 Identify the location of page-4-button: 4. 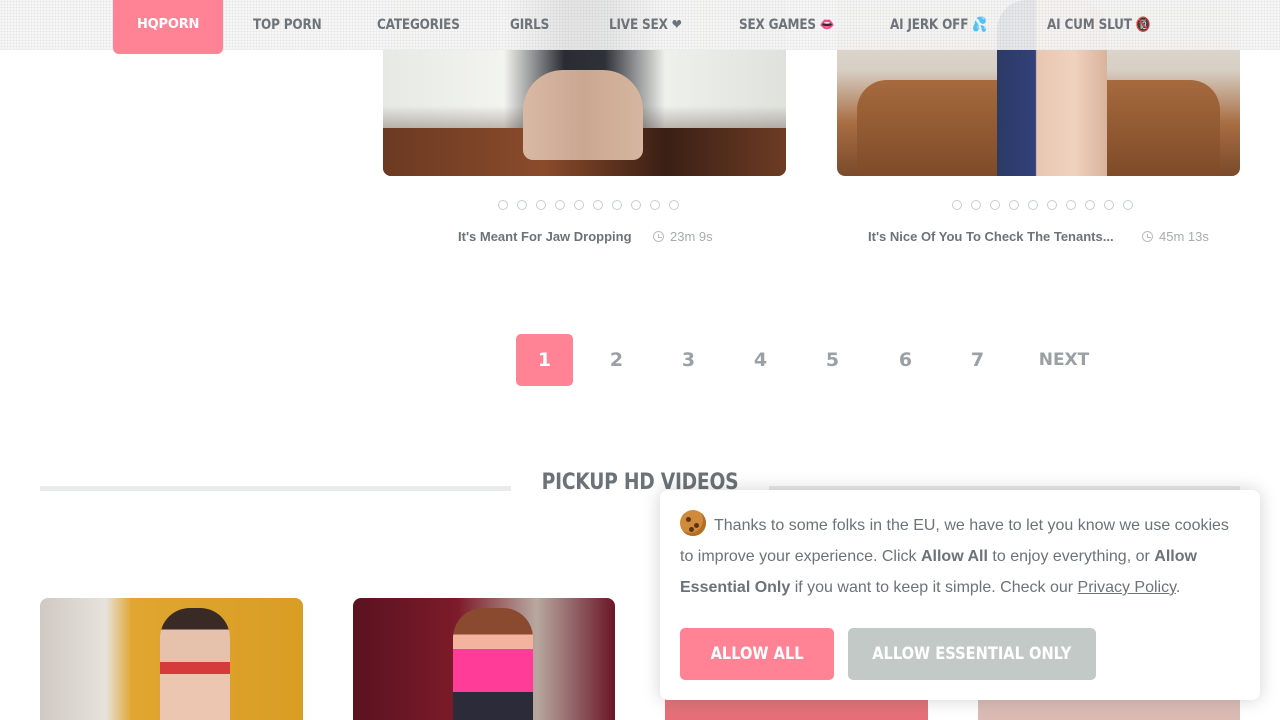
(760, 360).